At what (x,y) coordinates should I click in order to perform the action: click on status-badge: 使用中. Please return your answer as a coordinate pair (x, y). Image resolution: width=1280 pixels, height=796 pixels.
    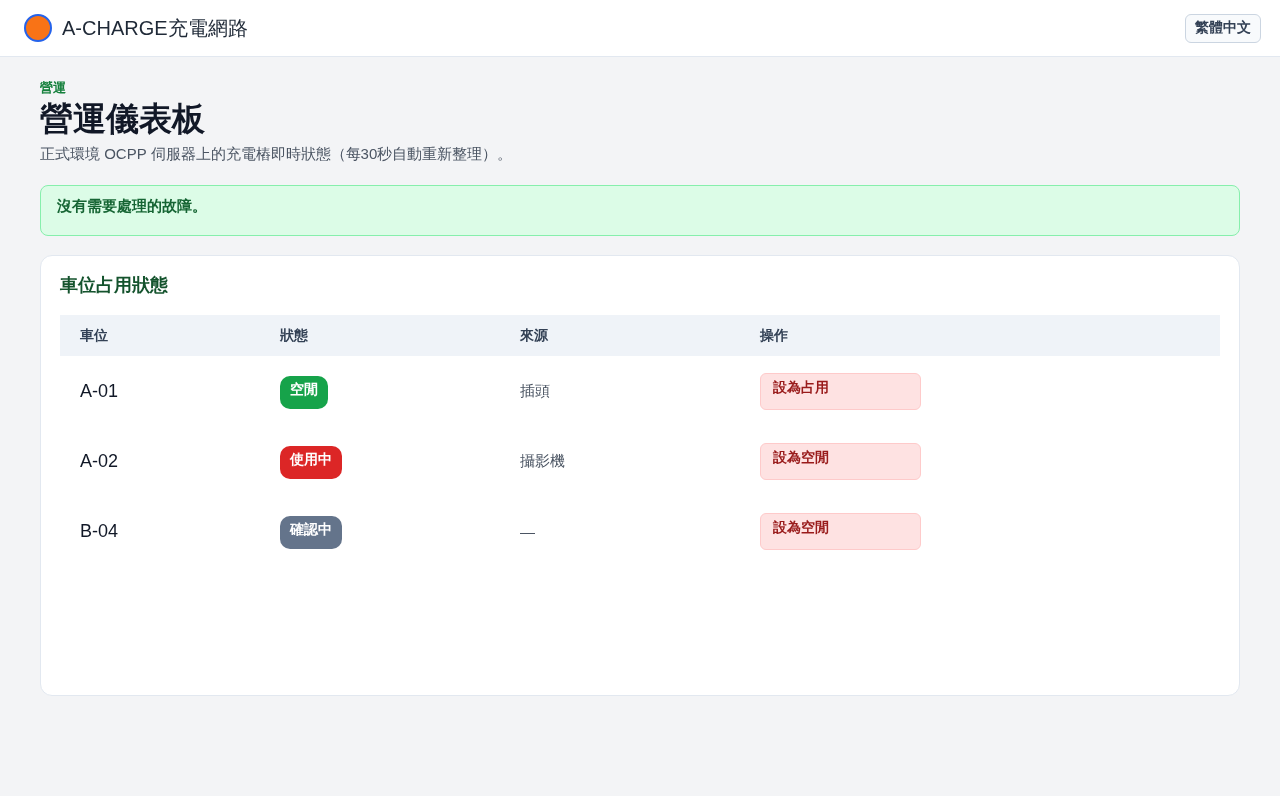
    Looking at the image, I should click on (311, 462).